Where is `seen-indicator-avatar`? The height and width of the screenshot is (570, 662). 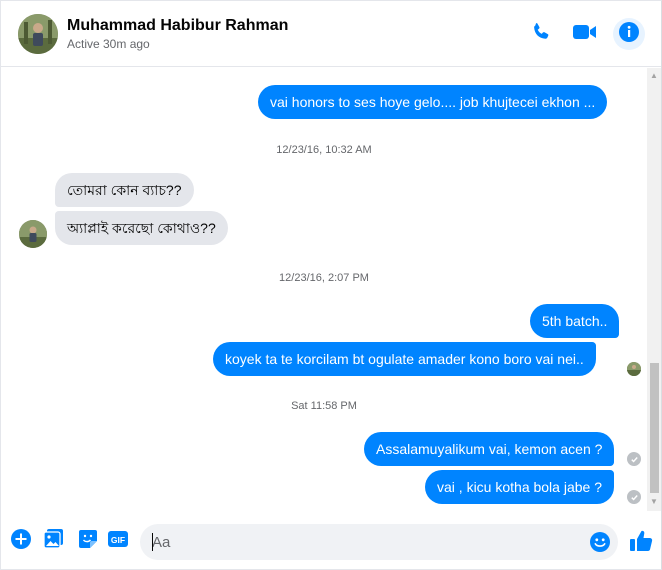
seen-indicator-avatar is located at coordinates (634, 369).